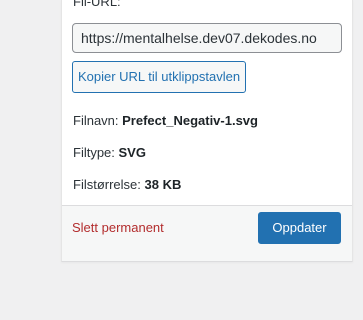 This screenshot has height=320, width=363. What do you see at coordinates (96, 152) in the screenshot?
I see `filetype-label: Filtype:` at bounding box center [96, 152].